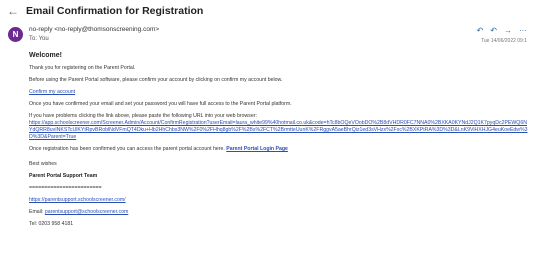 The width and height of the screenshot is (535, 258). I want to click on support-phone: Tel: 0203 958 4181, so click(51, 224).